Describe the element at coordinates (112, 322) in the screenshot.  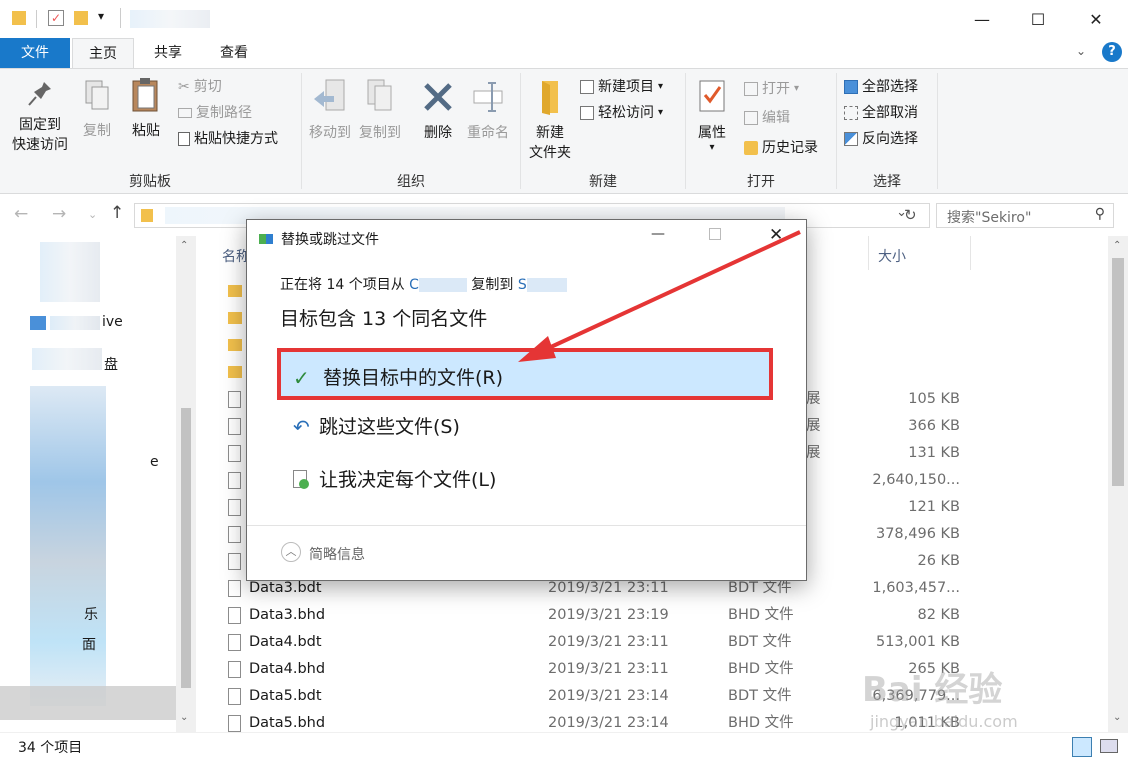
I see `nav-onedrive-label: ive` at that location.